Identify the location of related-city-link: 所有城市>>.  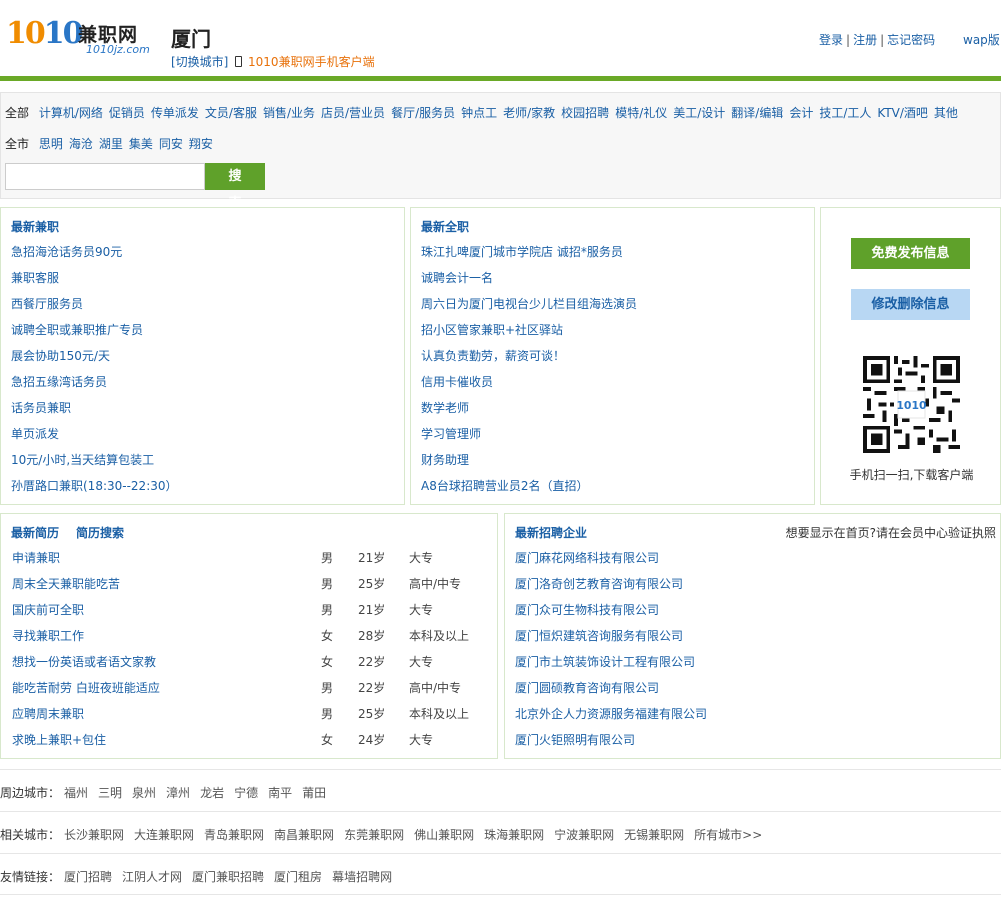
(728, 835).